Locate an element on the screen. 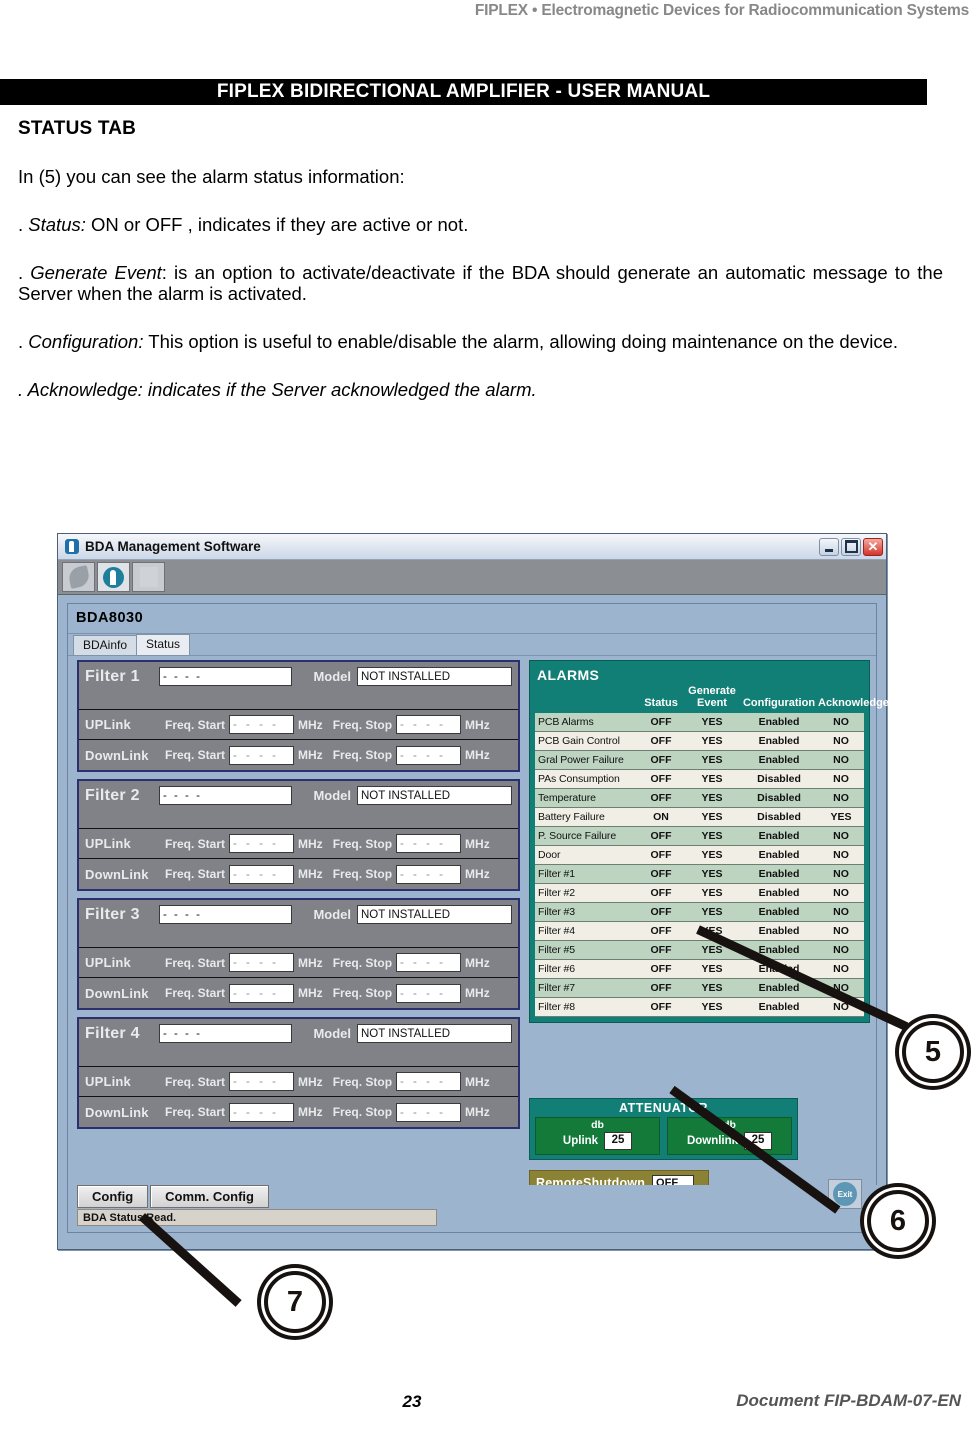 This screenshot has height=1433, width=973. col-generate-line2: Event is located at coordinates (712, 702).